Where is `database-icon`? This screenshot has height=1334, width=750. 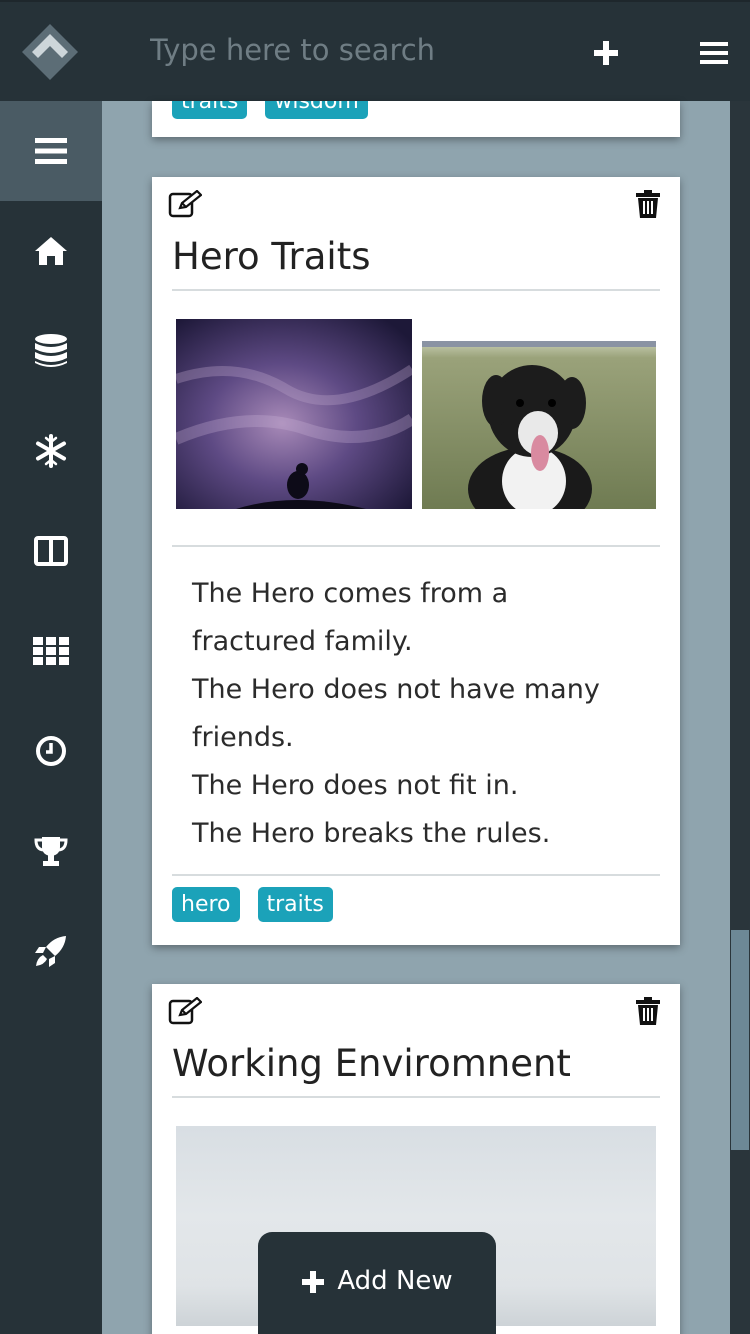
database-icon is located at coordinates (51, 350).